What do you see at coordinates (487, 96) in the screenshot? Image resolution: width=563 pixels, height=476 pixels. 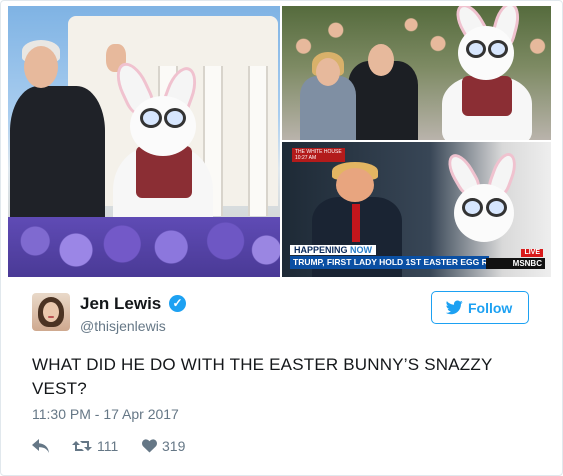 I see `bunny-vest` at bounding box center [487, 96].